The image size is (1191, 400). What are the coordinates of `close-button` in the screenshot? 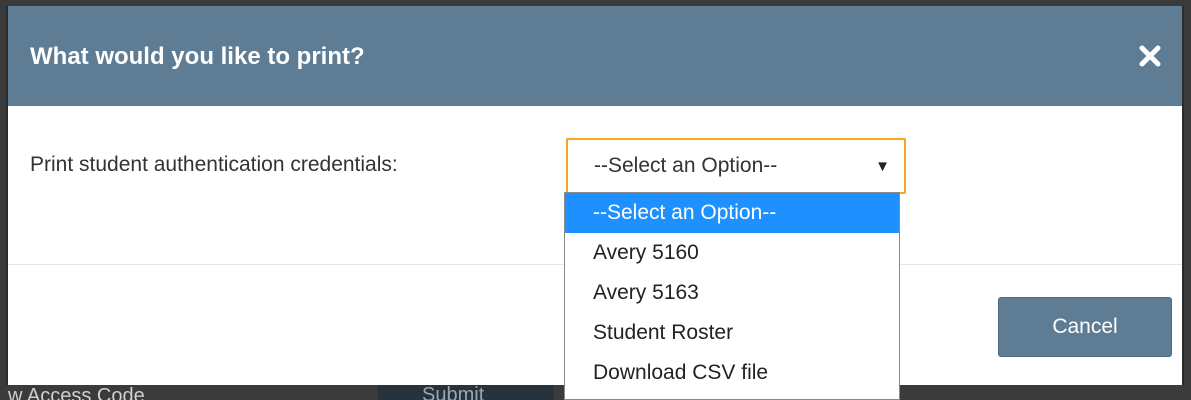 It's located at (1150, 56).